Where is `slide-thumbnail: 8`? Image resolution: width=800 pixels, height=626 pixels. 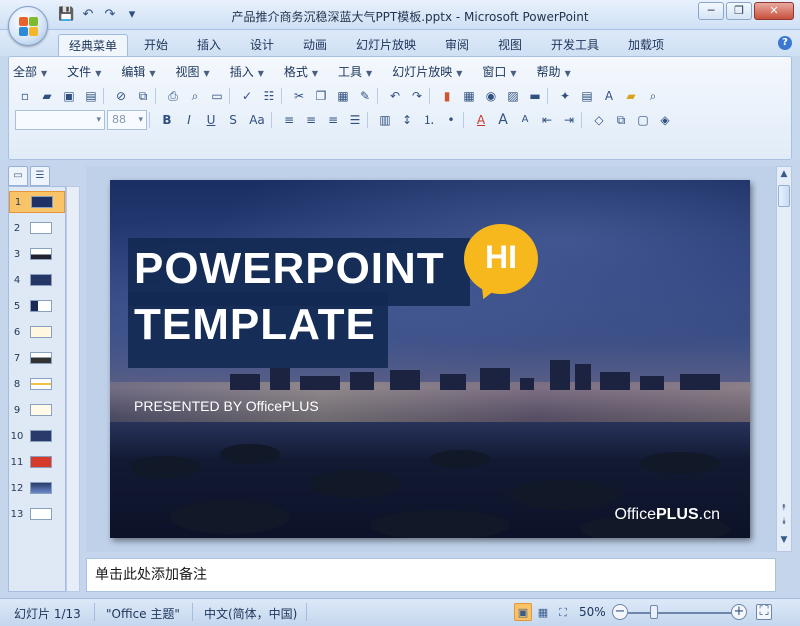
slide-thumbnail: 8 is located at coordinates (37, 384).